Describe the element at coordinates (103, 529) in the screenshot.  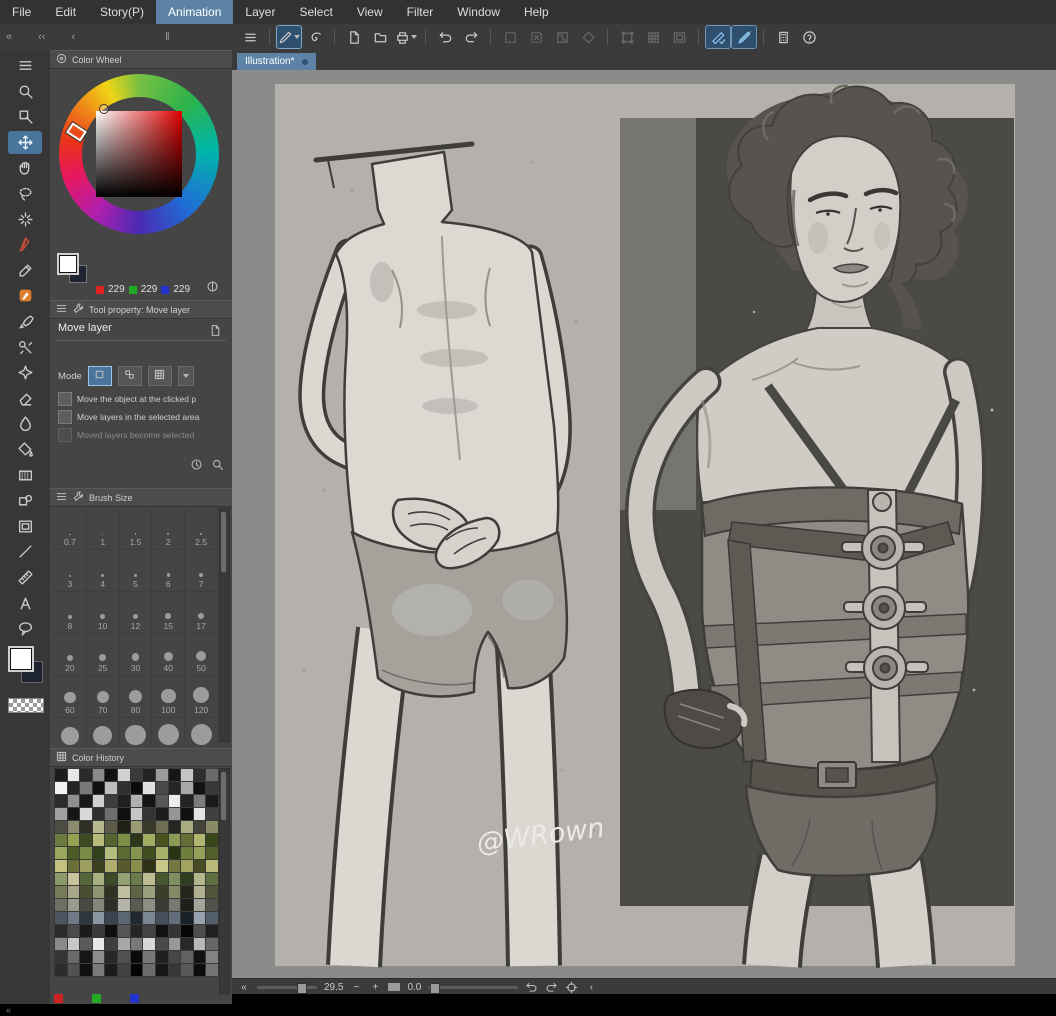
I see `brush-size-1: 1` at that location.